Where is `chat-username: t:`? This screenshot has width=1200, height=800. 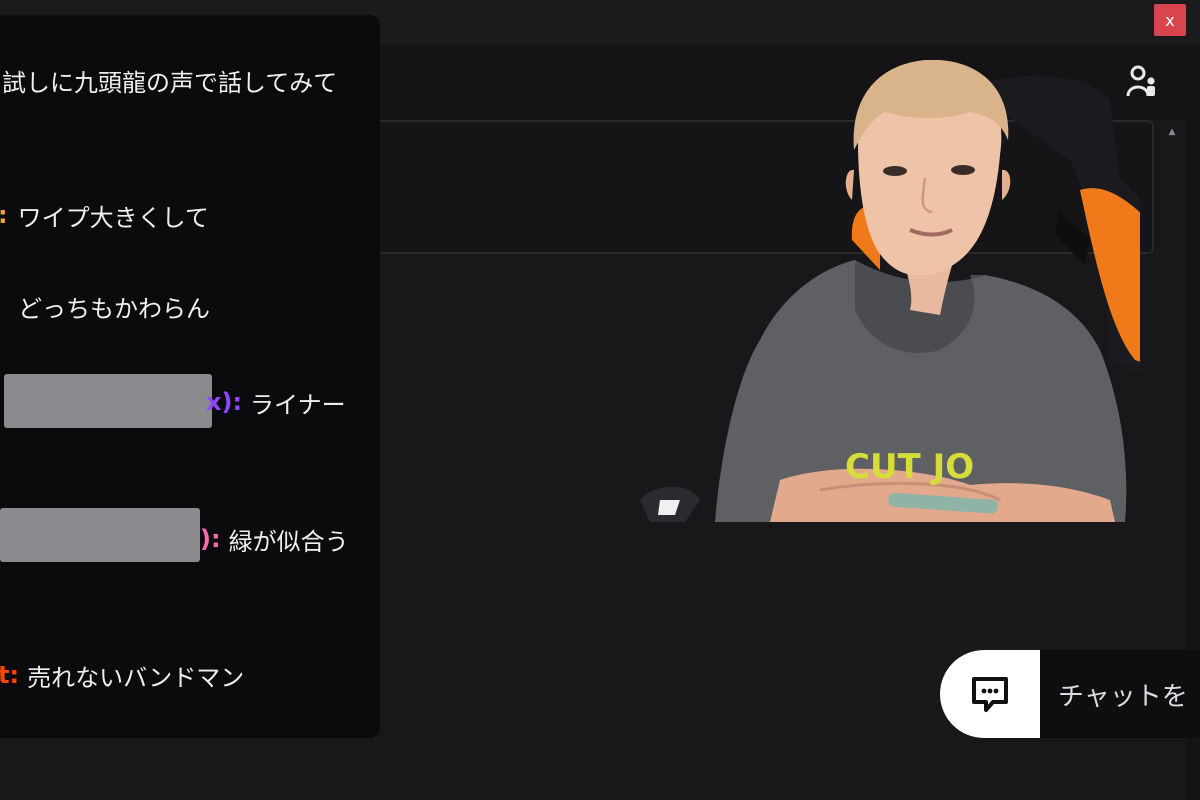 chat-username: t: is located at coordinates (10, 675).